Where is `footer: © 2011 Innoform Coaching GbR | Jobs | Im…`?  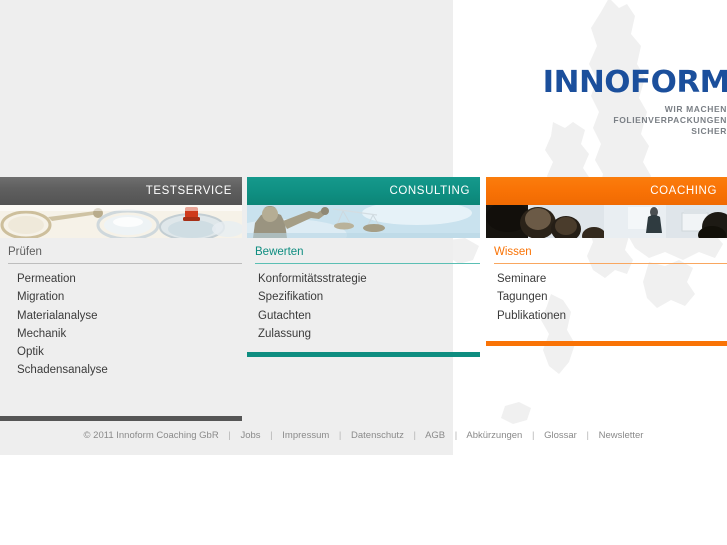
footer: © 2011 Innoform Coaching GbR | Jobs | Im… is located at coordinates (363, 435).